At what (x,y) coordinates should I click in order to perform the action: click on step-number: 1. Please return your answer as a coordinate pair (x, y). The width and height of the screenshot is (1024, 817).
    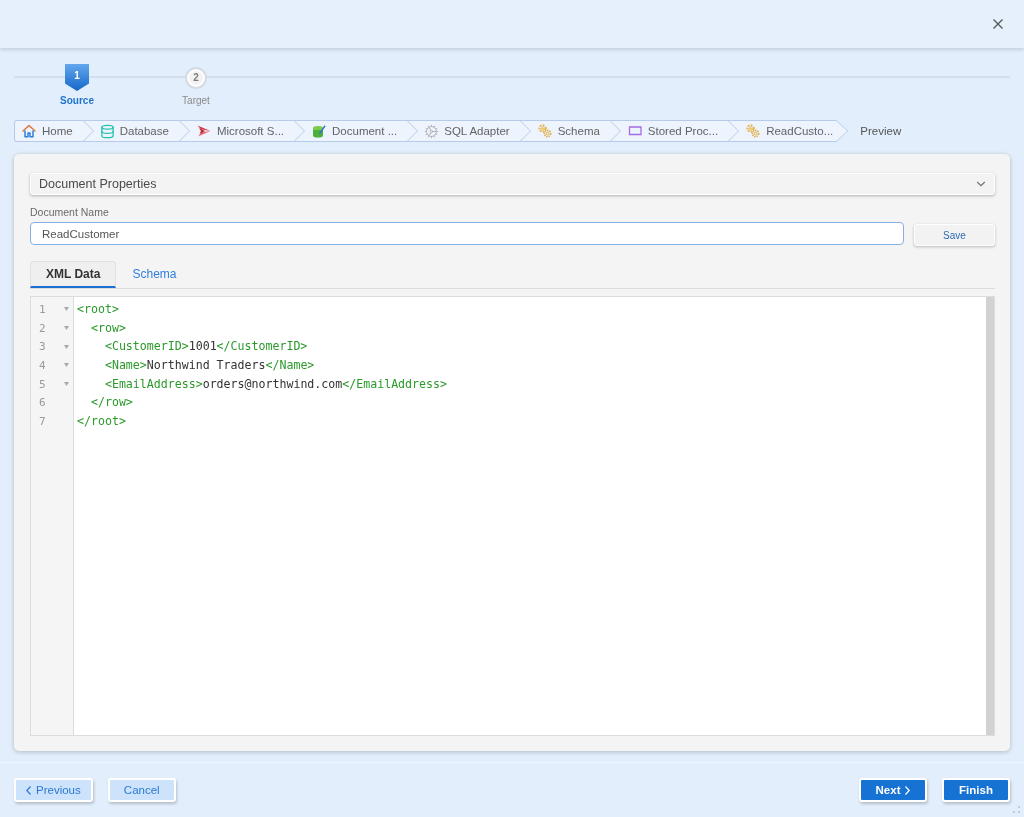
    Looking at the image, I should click on (77, 77).